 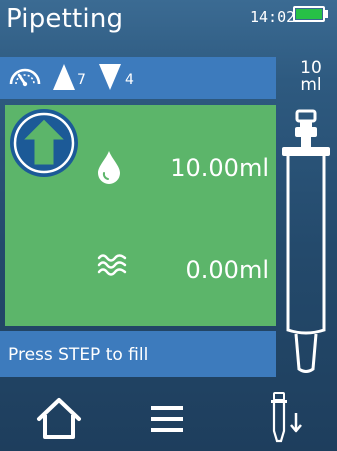 I want to click on pipette-dispense-button, so click(x=286, y=419).